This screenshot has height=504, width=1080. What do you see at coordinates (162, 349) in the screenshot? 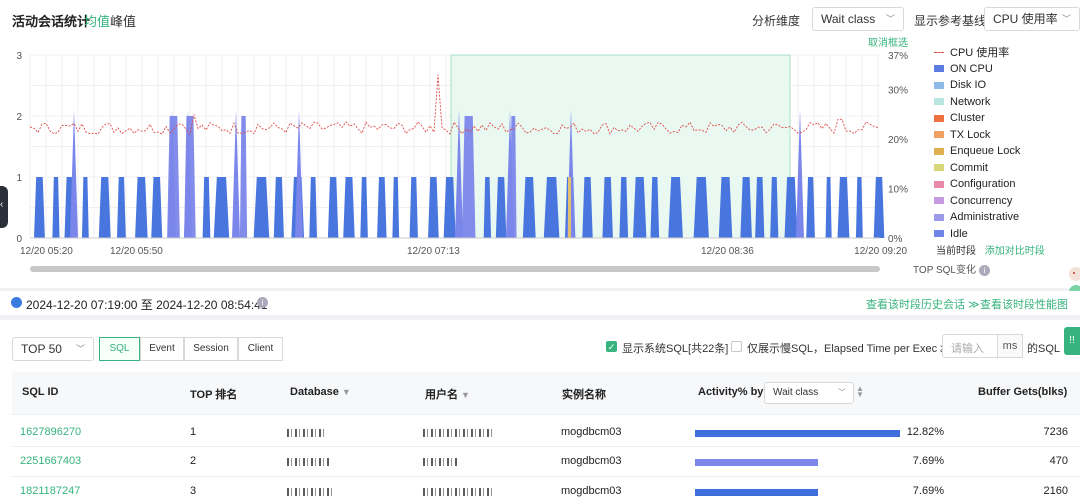
I see `tab-event: Event` at bounding box center [162, 349].